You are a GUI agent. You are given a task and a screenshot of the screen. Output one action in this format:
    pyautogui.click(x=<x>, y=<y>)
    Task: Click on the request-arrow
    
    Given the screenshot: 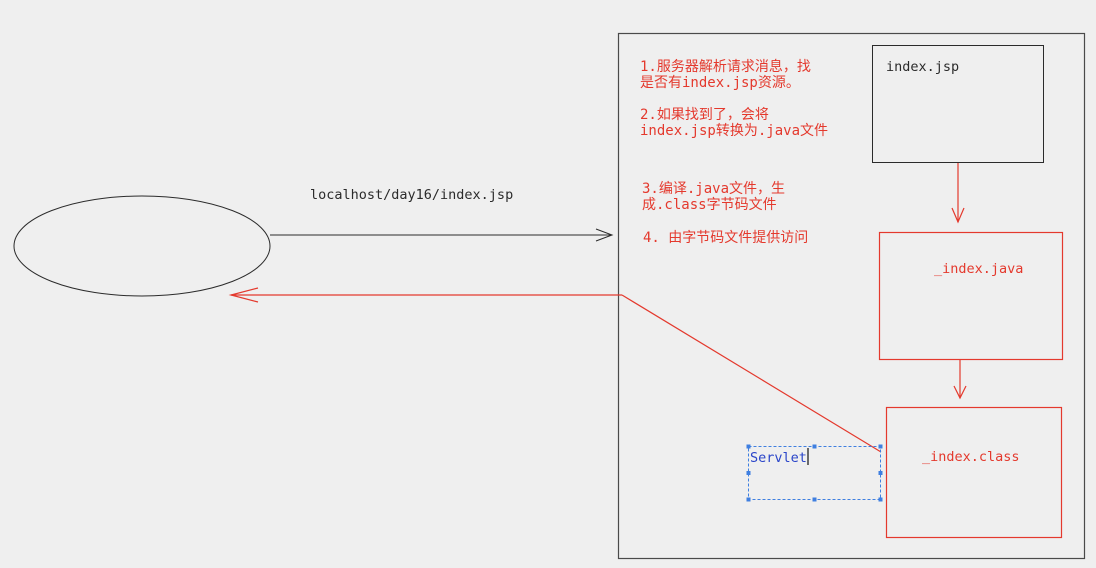 What is the action you would take?
    pyautogui.click(x=442, y=235)
    